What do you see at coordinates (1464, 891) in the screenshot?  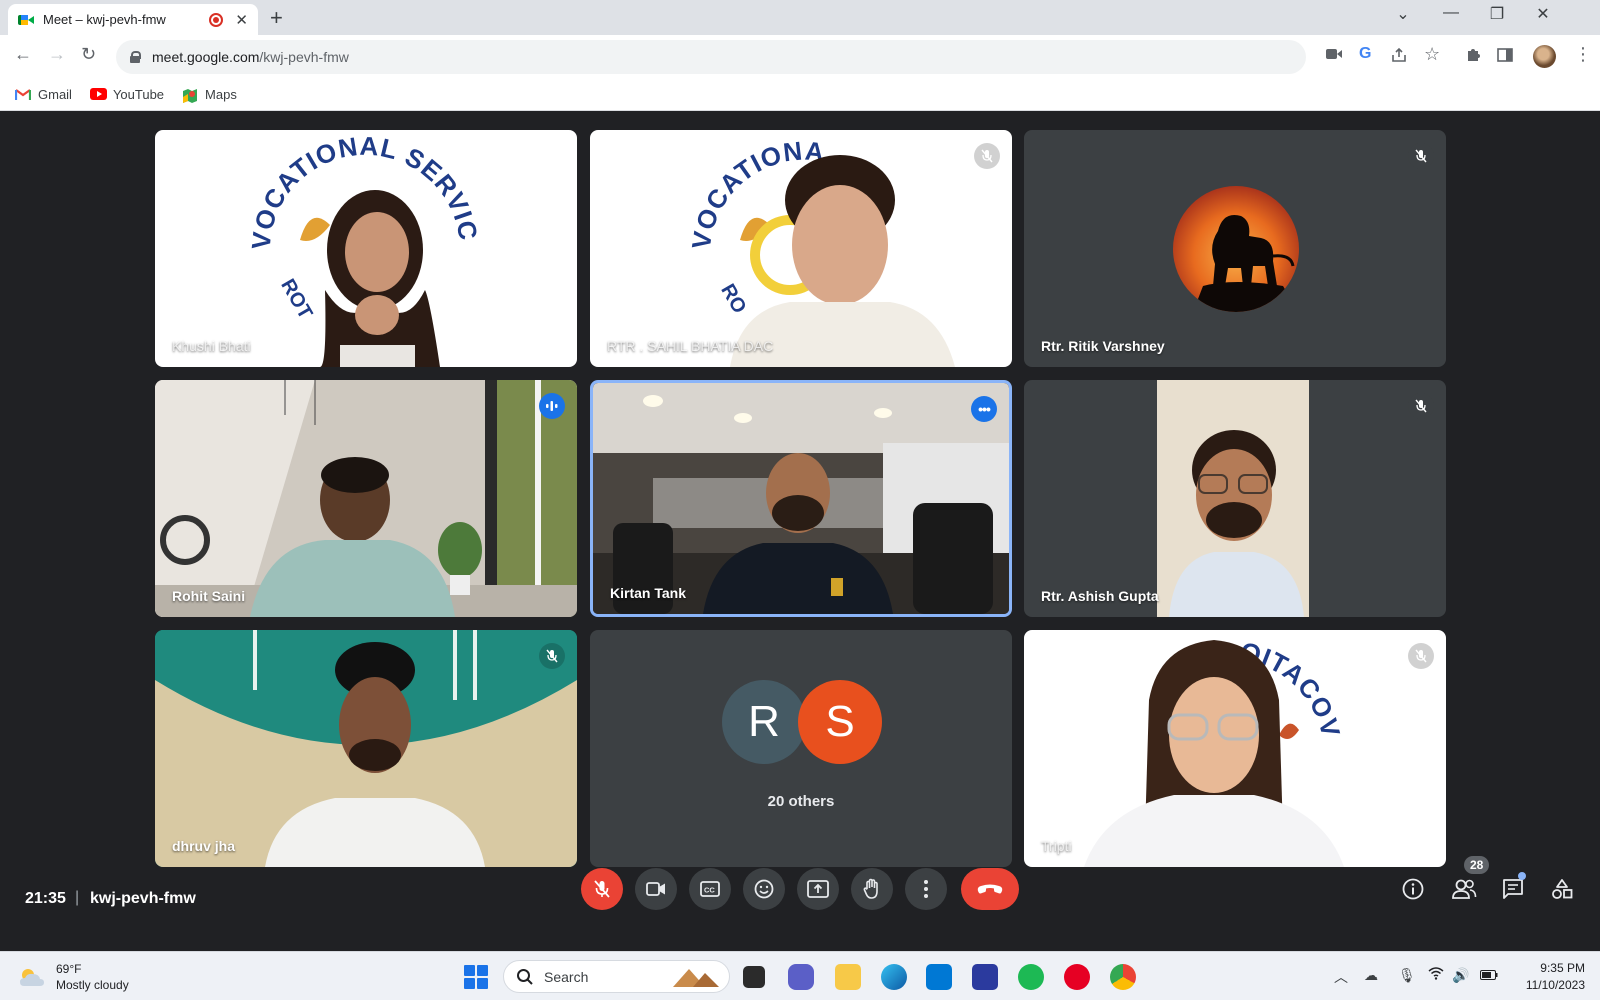 I see `people-icon` at bounding box center [1464, 891].